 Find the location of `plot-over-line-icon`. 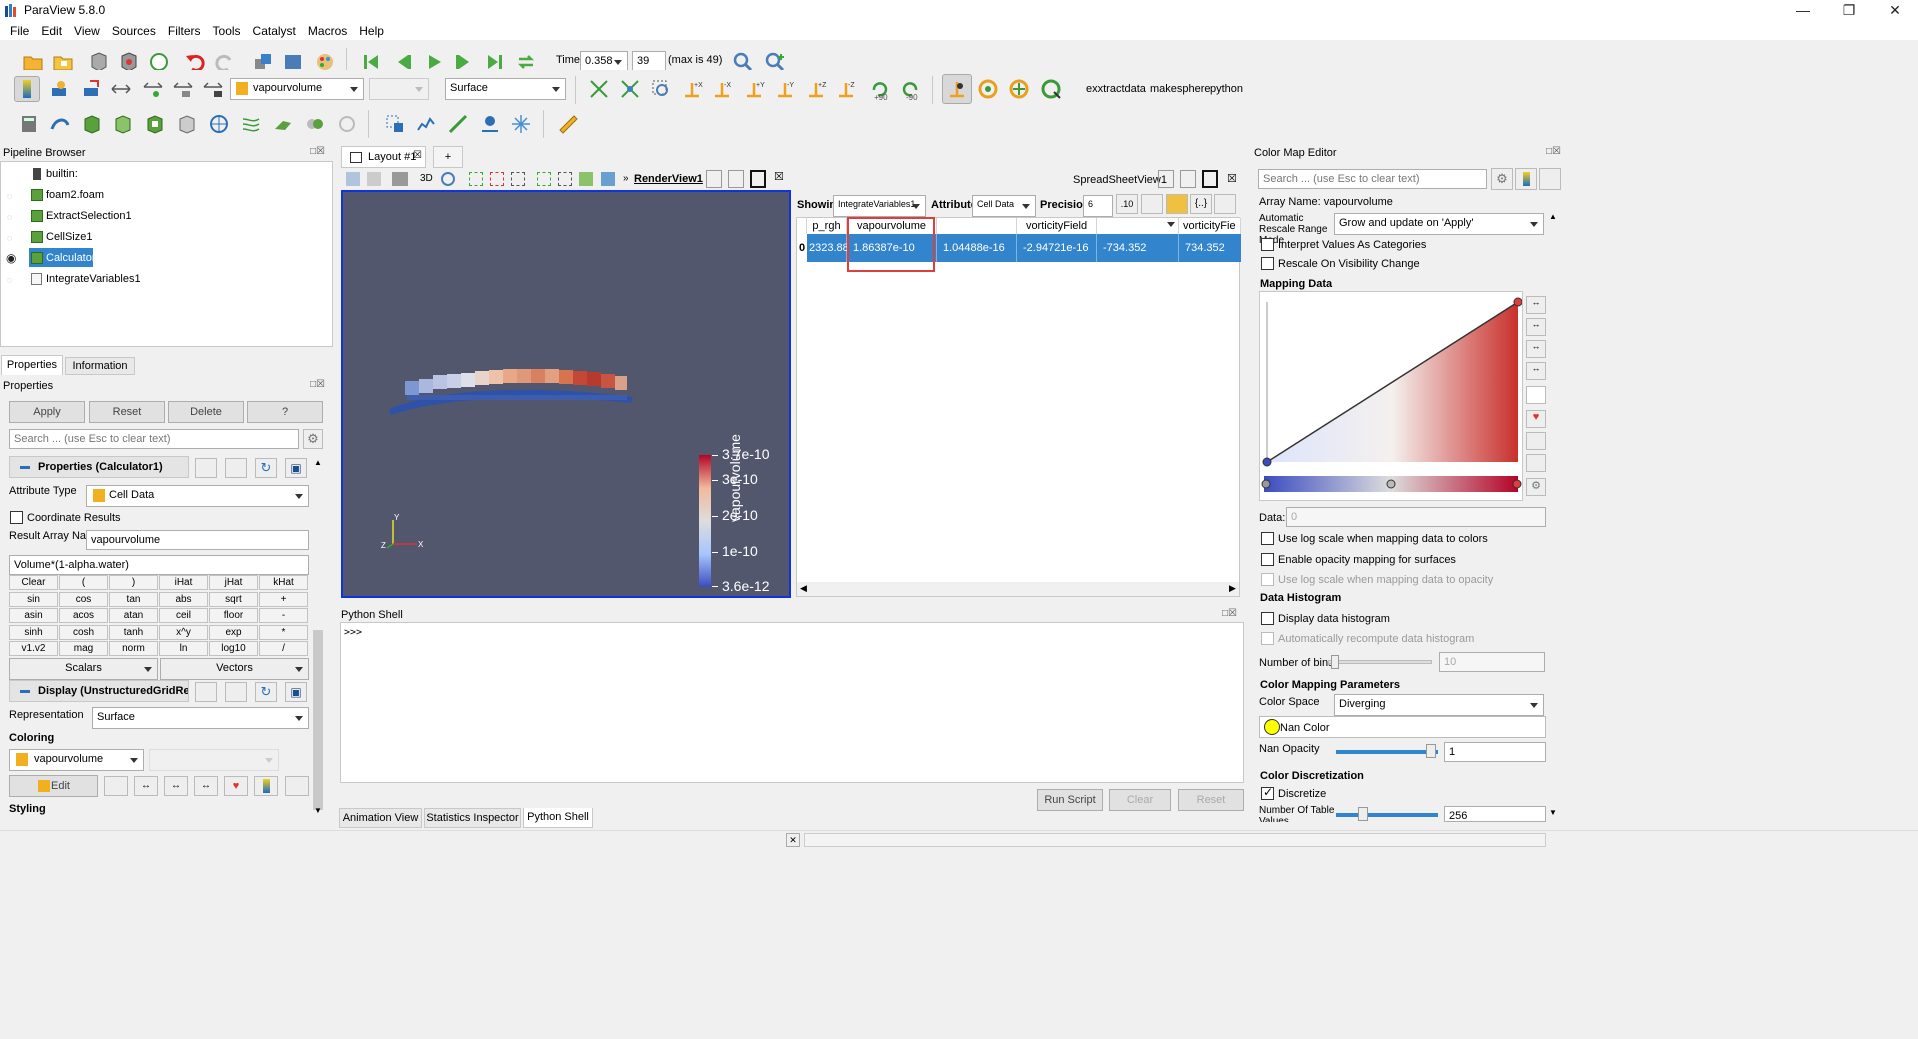

plot-over-line-icon is located at coordinates (458, 124).